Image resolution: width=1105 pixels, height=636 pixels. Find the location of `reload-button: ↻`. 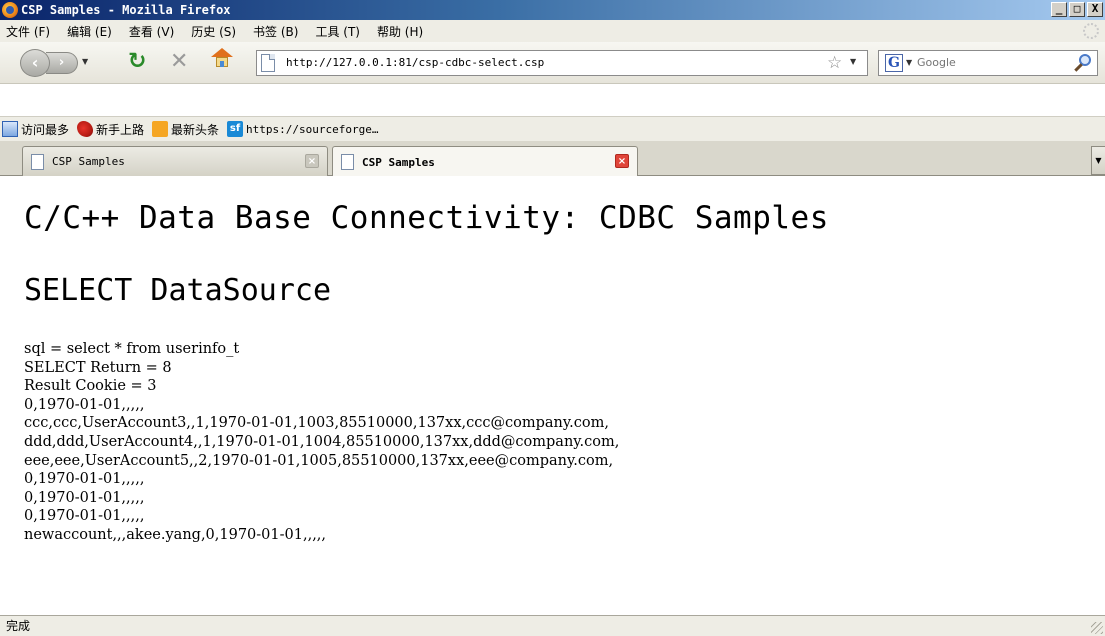

reload-button: ↻ is located at coordinates (137, 62).